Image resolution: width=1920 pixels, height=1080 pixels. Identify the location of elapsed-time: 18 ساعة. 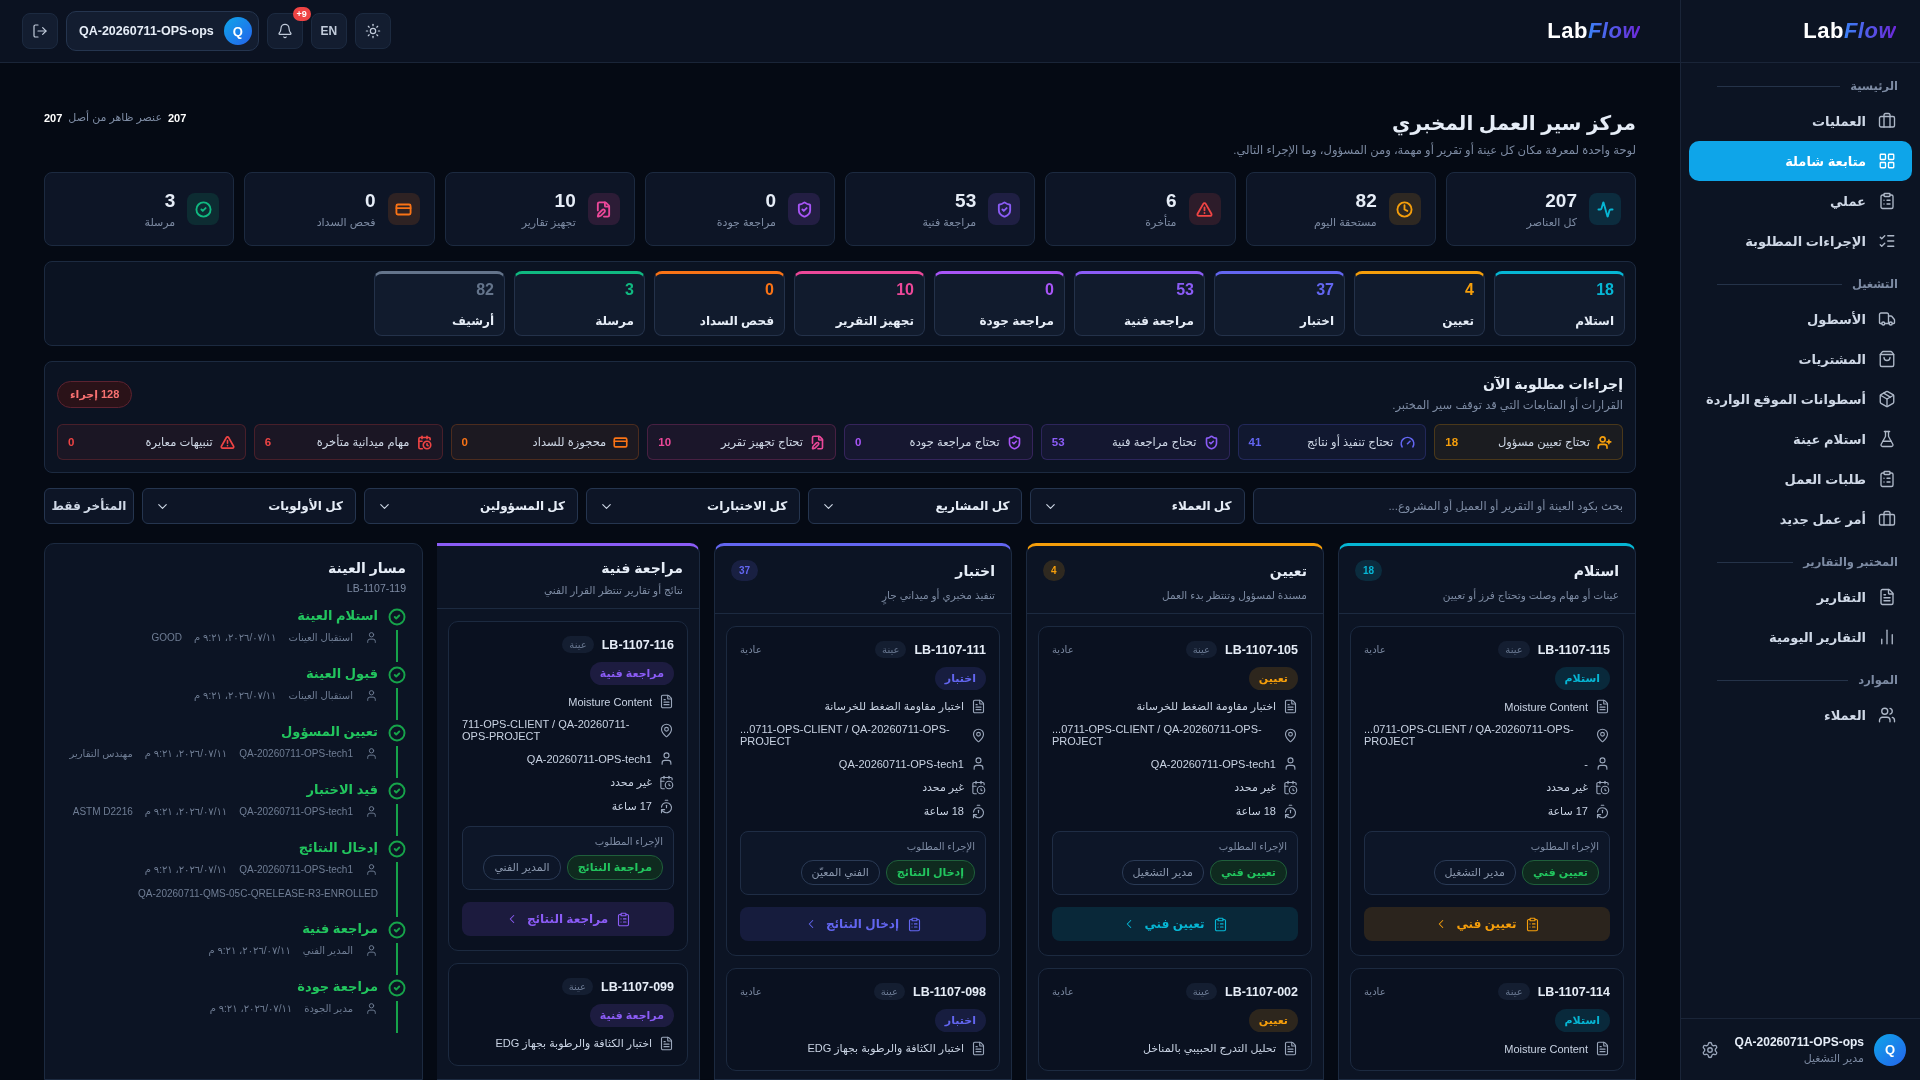
(943, 811).